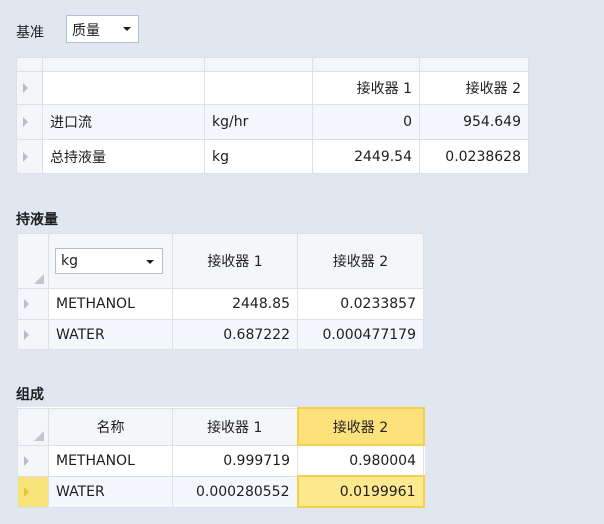  Describe the element at coordinates (474, 88) in the screenshot. I see `summary-header-receiver-2: 接收器 2` at that location.